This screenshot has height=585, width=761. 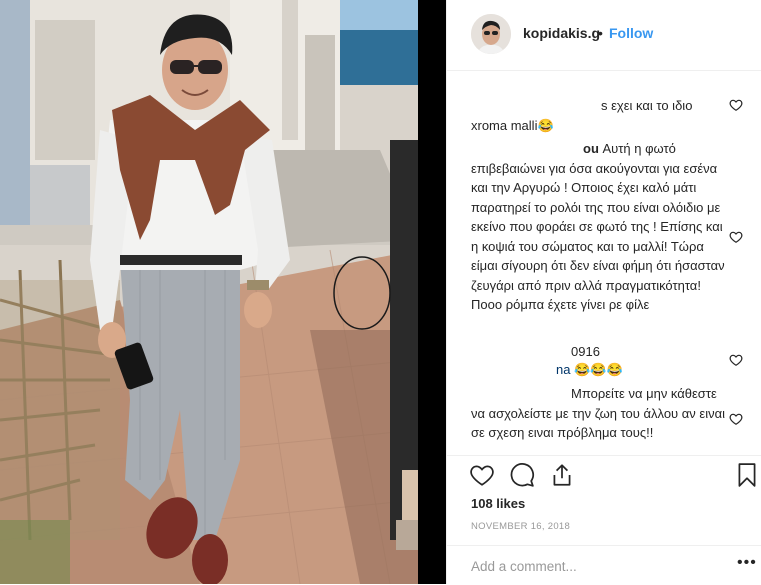 I want to click on comment-text: 0916, so click(x=585, y=351).